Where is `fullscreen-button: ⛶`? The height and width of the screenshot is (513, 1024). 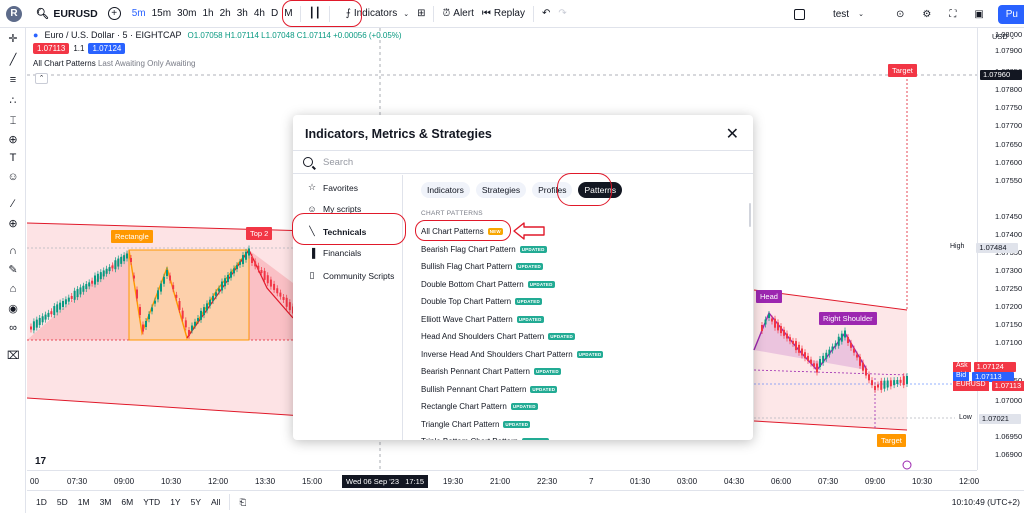
fullscreen-button: ⛶ is located at coordinates (952, 14).